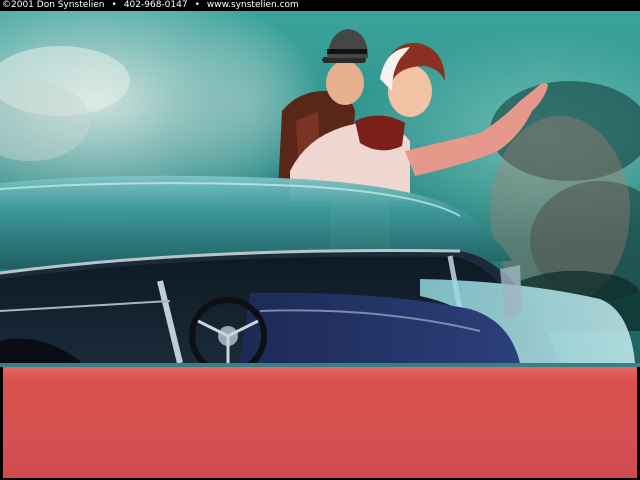 The height and width of the screenshot is (480, 640). What do you see at coordinates (253, 5) in the screenshot?
I see `website-link: www.synstelien.com` at bounding box center [253, 5].